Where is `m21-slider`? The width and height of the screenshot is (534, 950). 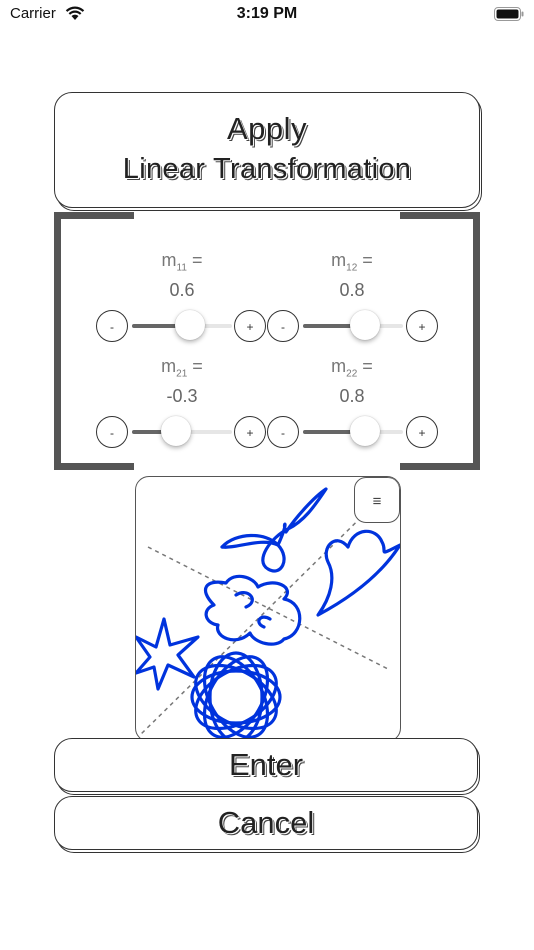 m21-slider is located at coordinates (182, 431).